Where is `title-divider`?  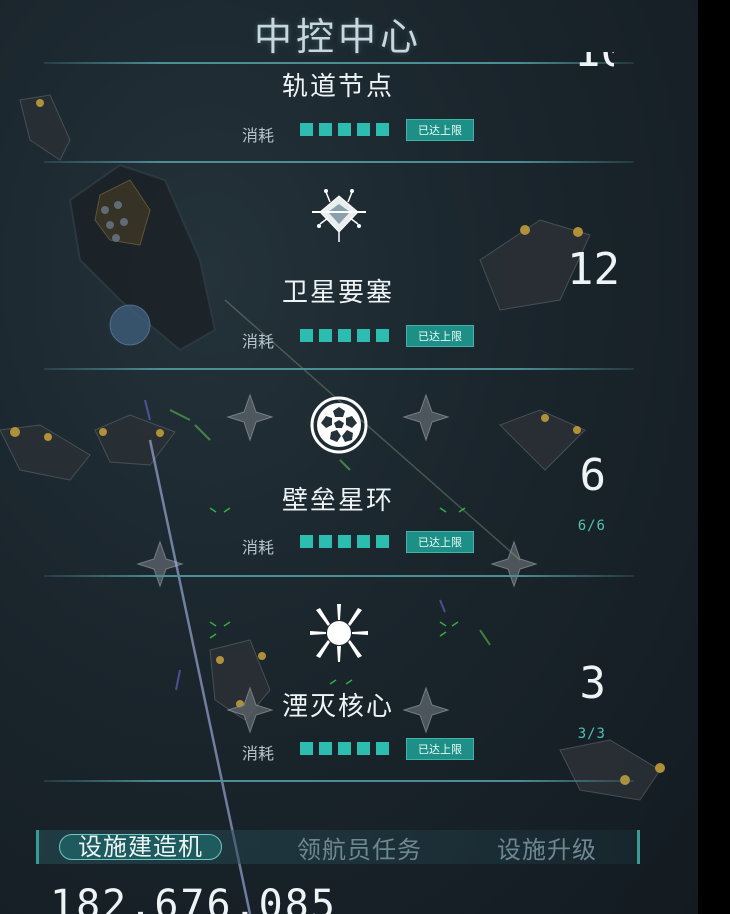 title-divider is located at coordinates (339, 63).